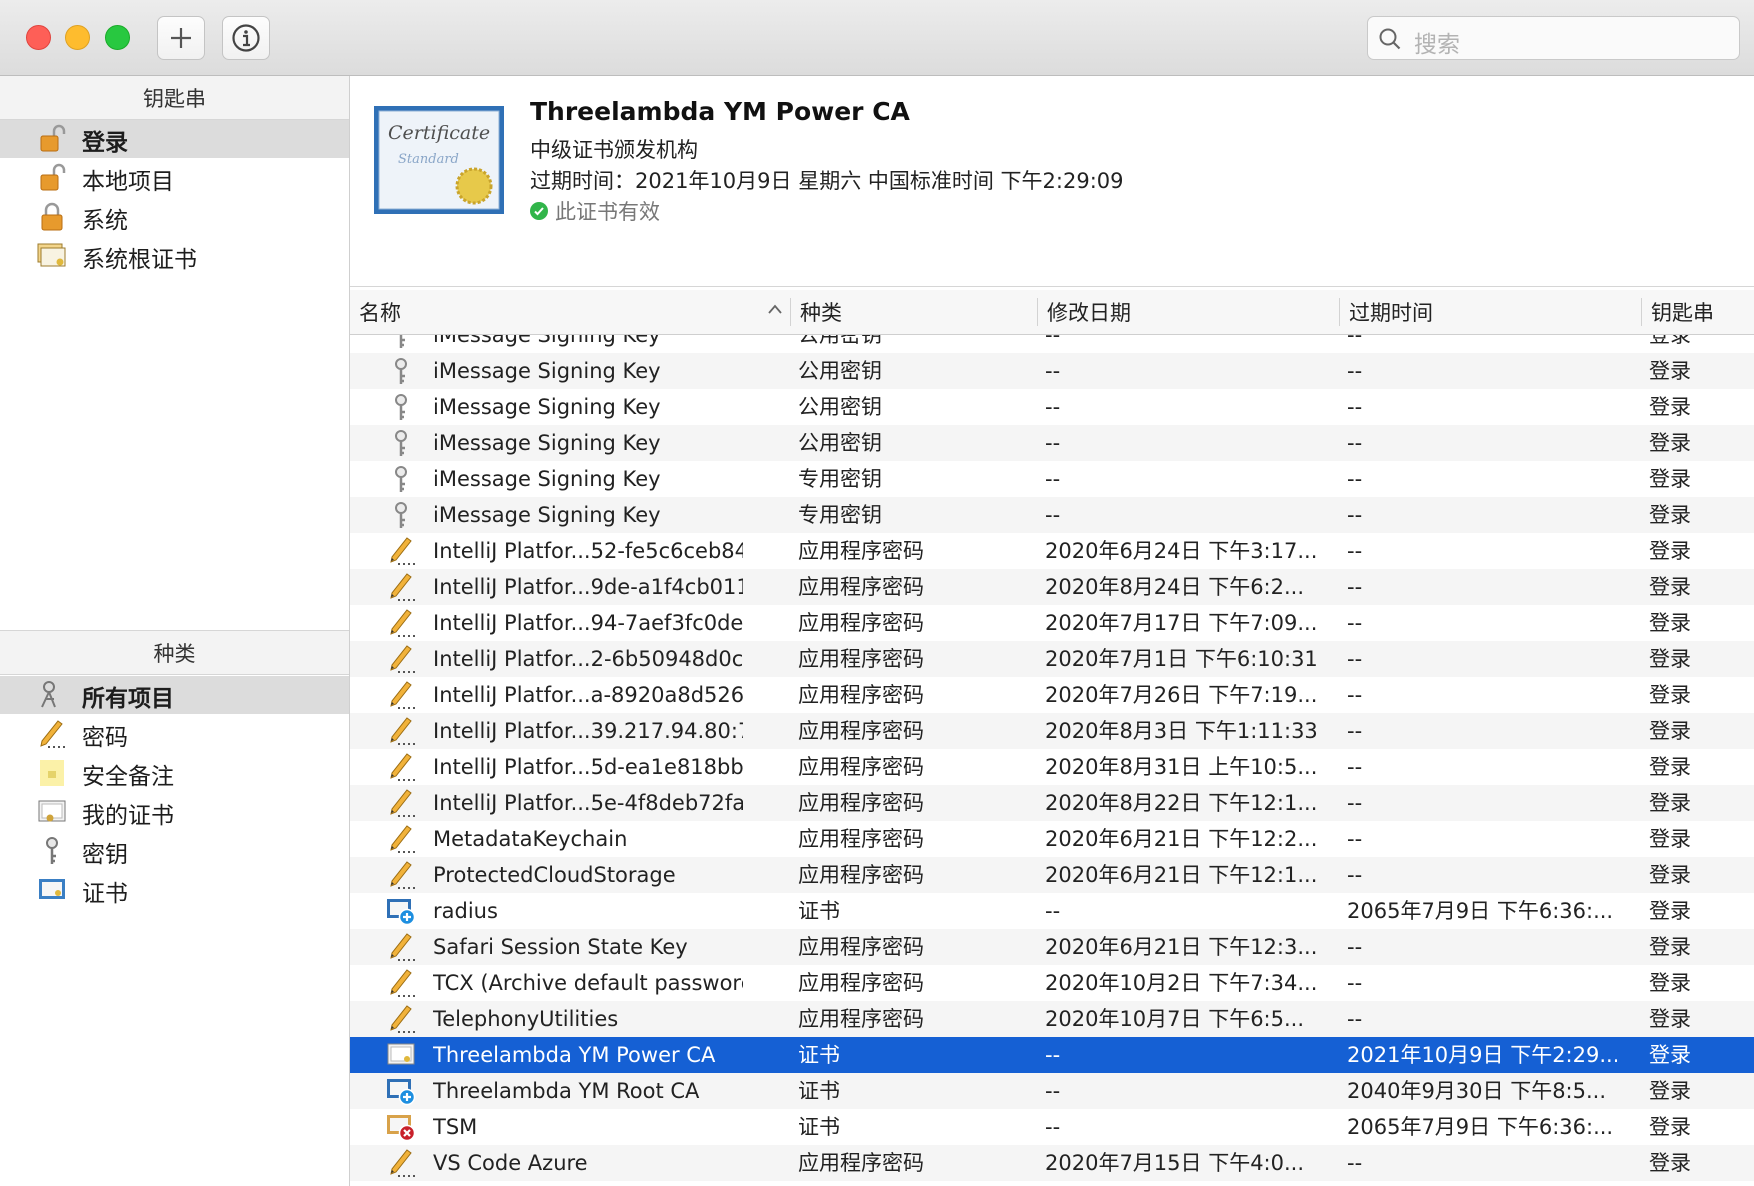 The width and height of the screenshot is (1754, 1186). I want to click on locked-padlock-icon, so click(52, 216).